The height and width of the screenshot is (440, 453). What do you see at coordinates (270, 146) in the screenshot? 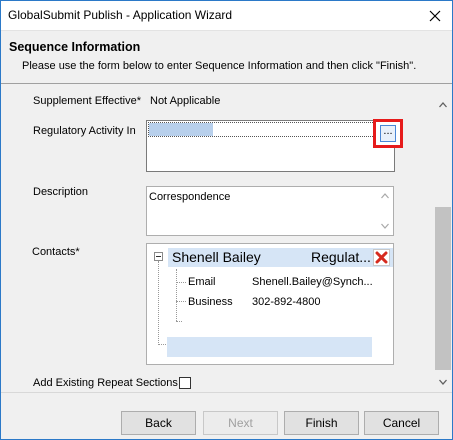
I see `regulatory-activity-field` at bounding box center [270, 146].